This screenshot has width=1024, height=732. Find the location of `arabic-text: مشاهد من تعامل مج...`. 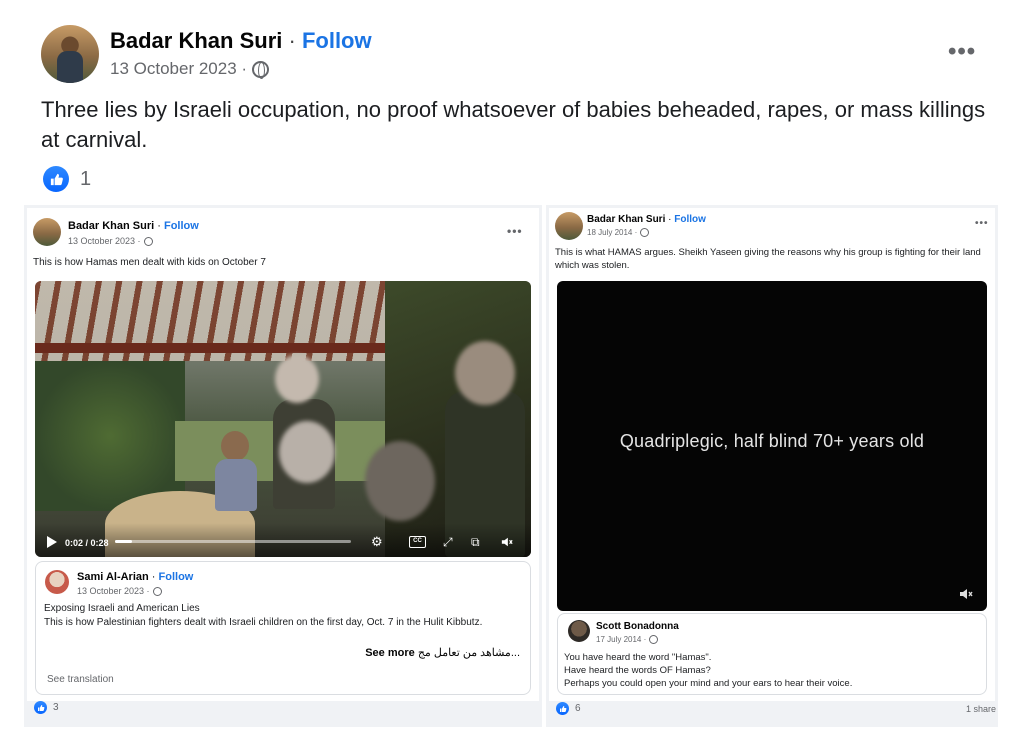

arabic-text: مشاهد من تعامل مج... is located at coordinates (468, 653).